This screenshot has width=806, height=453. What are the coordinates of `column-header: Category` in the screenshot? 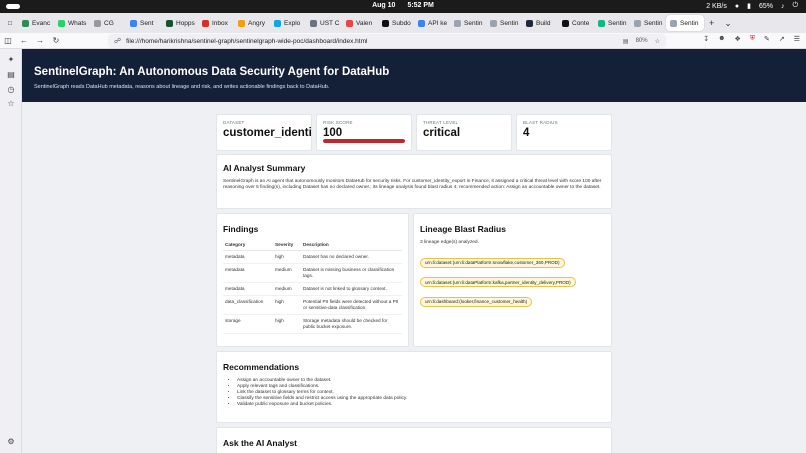 It's located at (248, 245).